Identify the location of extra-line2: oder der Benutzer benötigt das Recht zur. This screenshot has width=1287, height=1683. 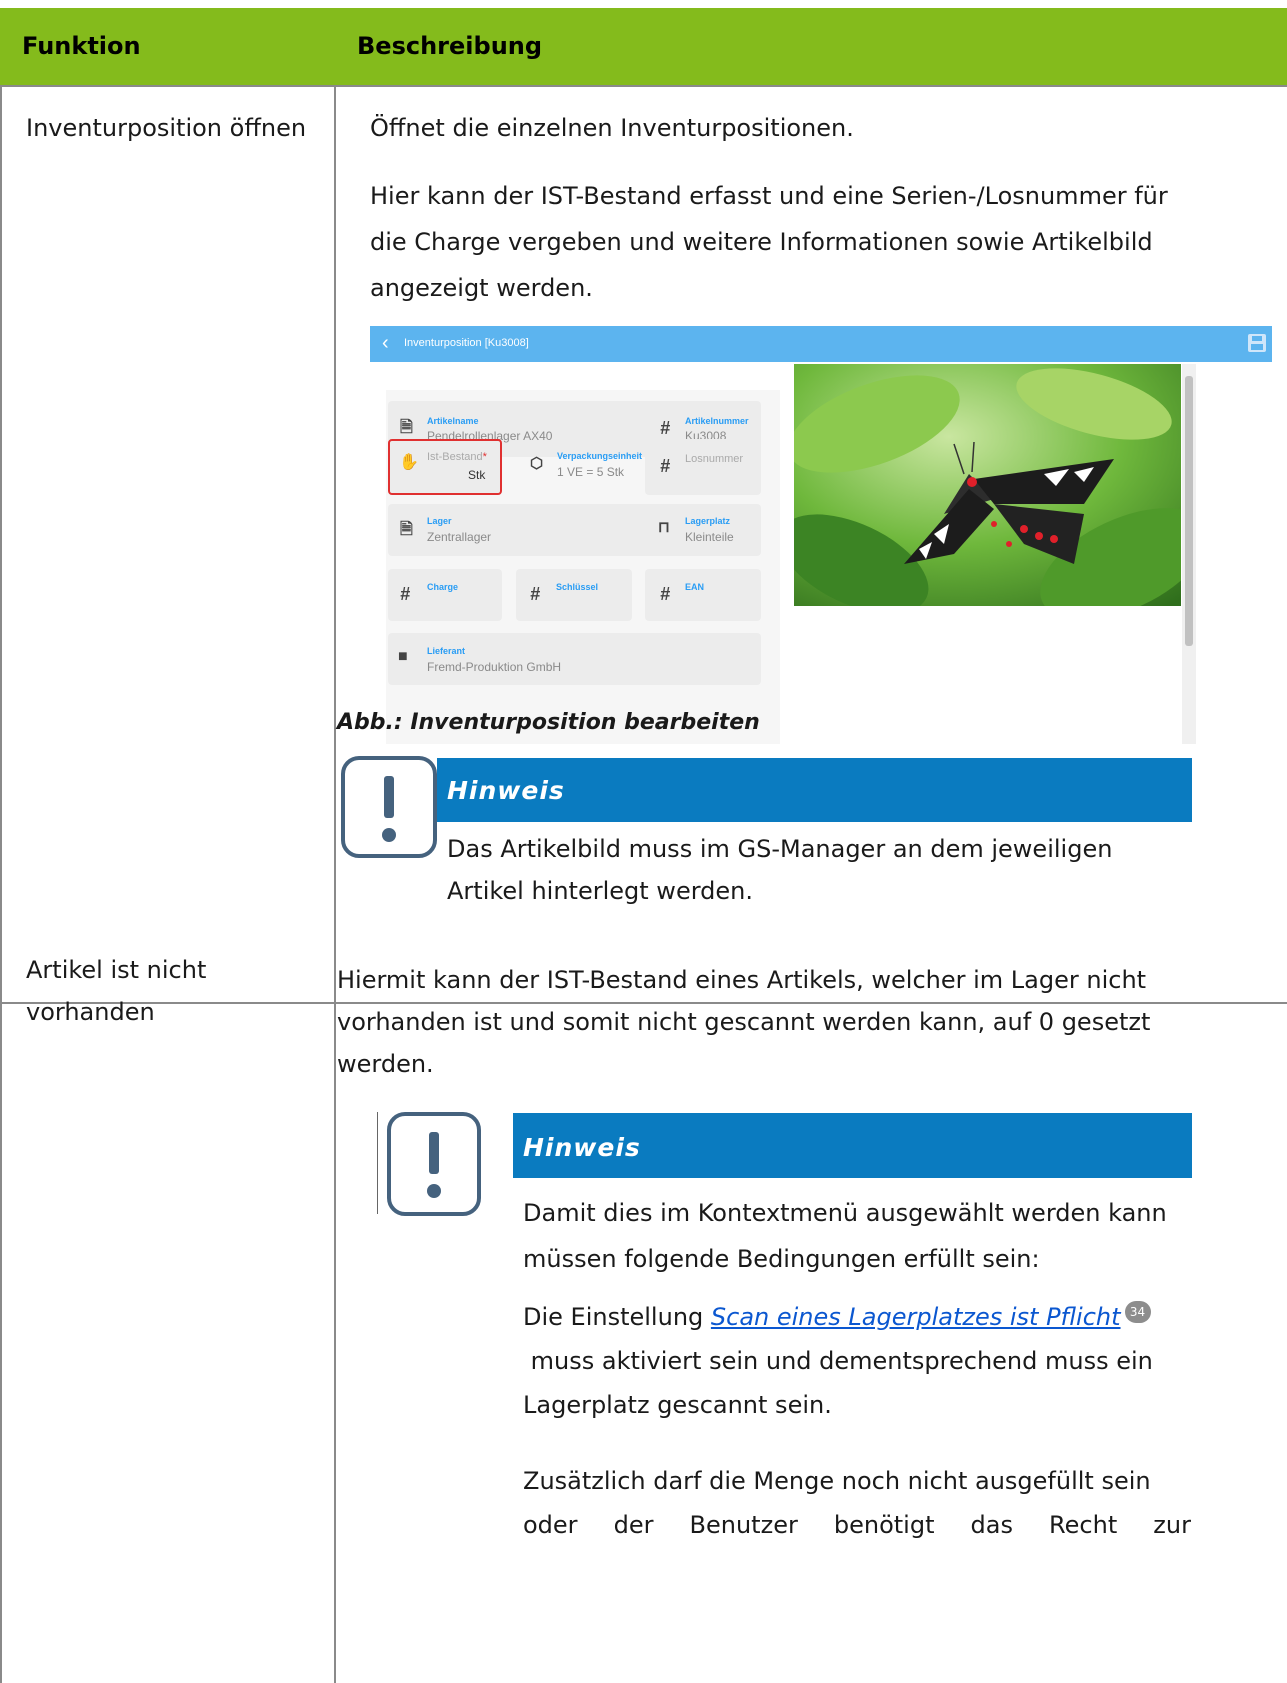
(857, 1525).